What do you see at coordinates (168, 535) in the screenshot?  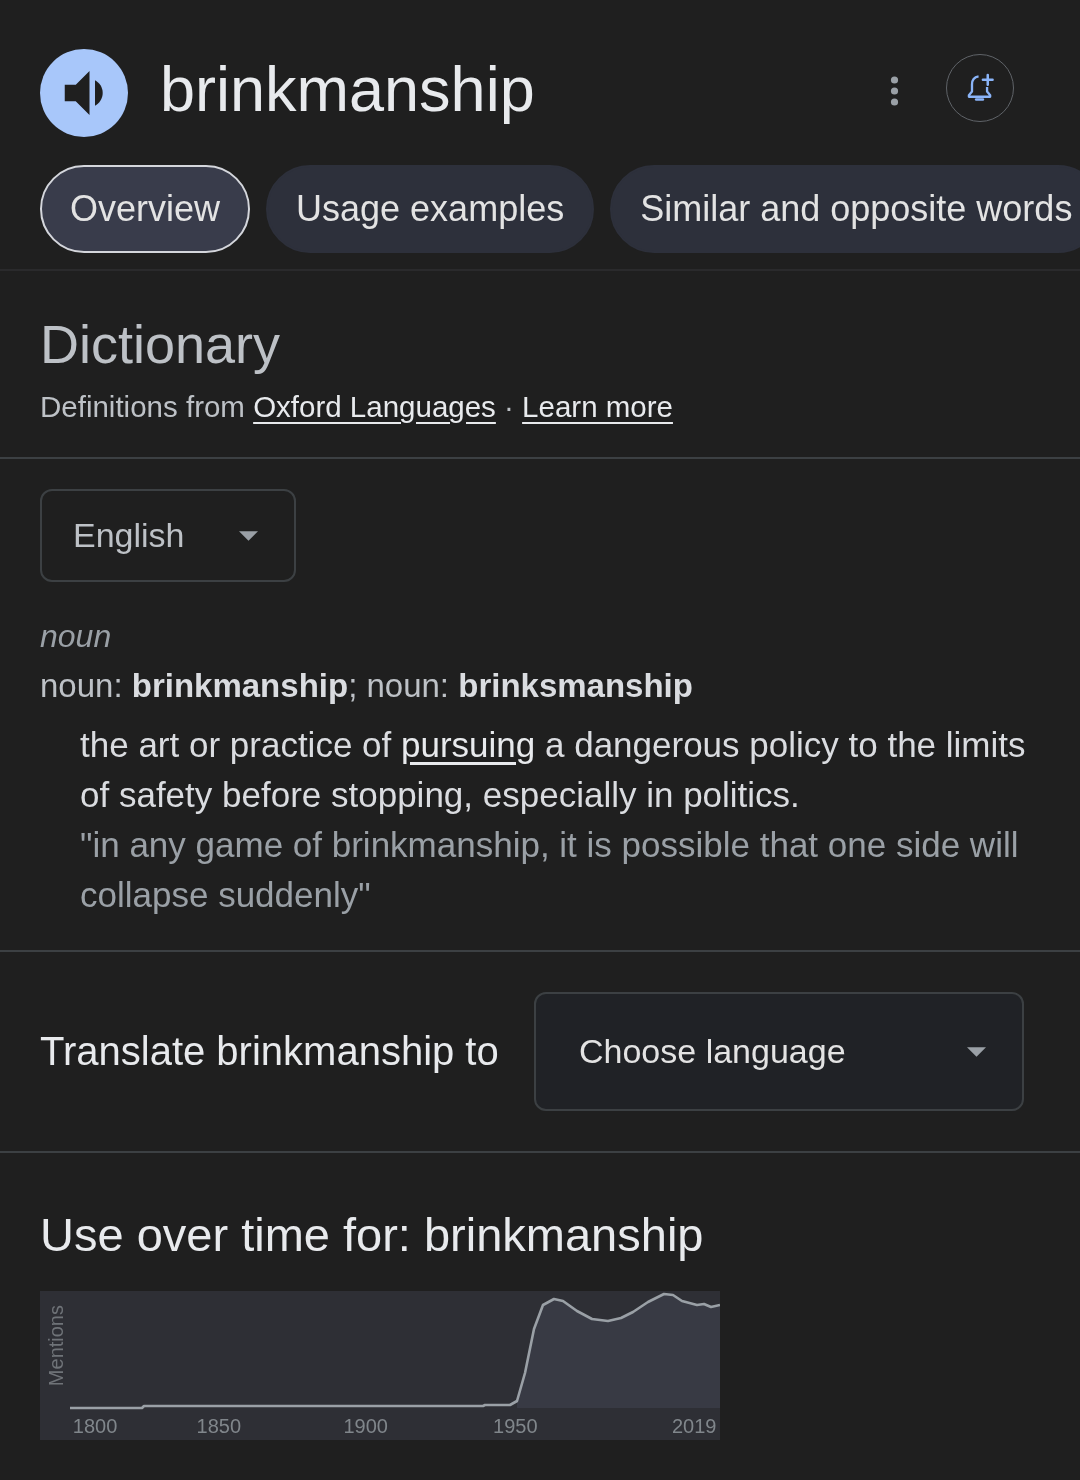 I see `language-dropdown: English` at bounding box center [168, 535].